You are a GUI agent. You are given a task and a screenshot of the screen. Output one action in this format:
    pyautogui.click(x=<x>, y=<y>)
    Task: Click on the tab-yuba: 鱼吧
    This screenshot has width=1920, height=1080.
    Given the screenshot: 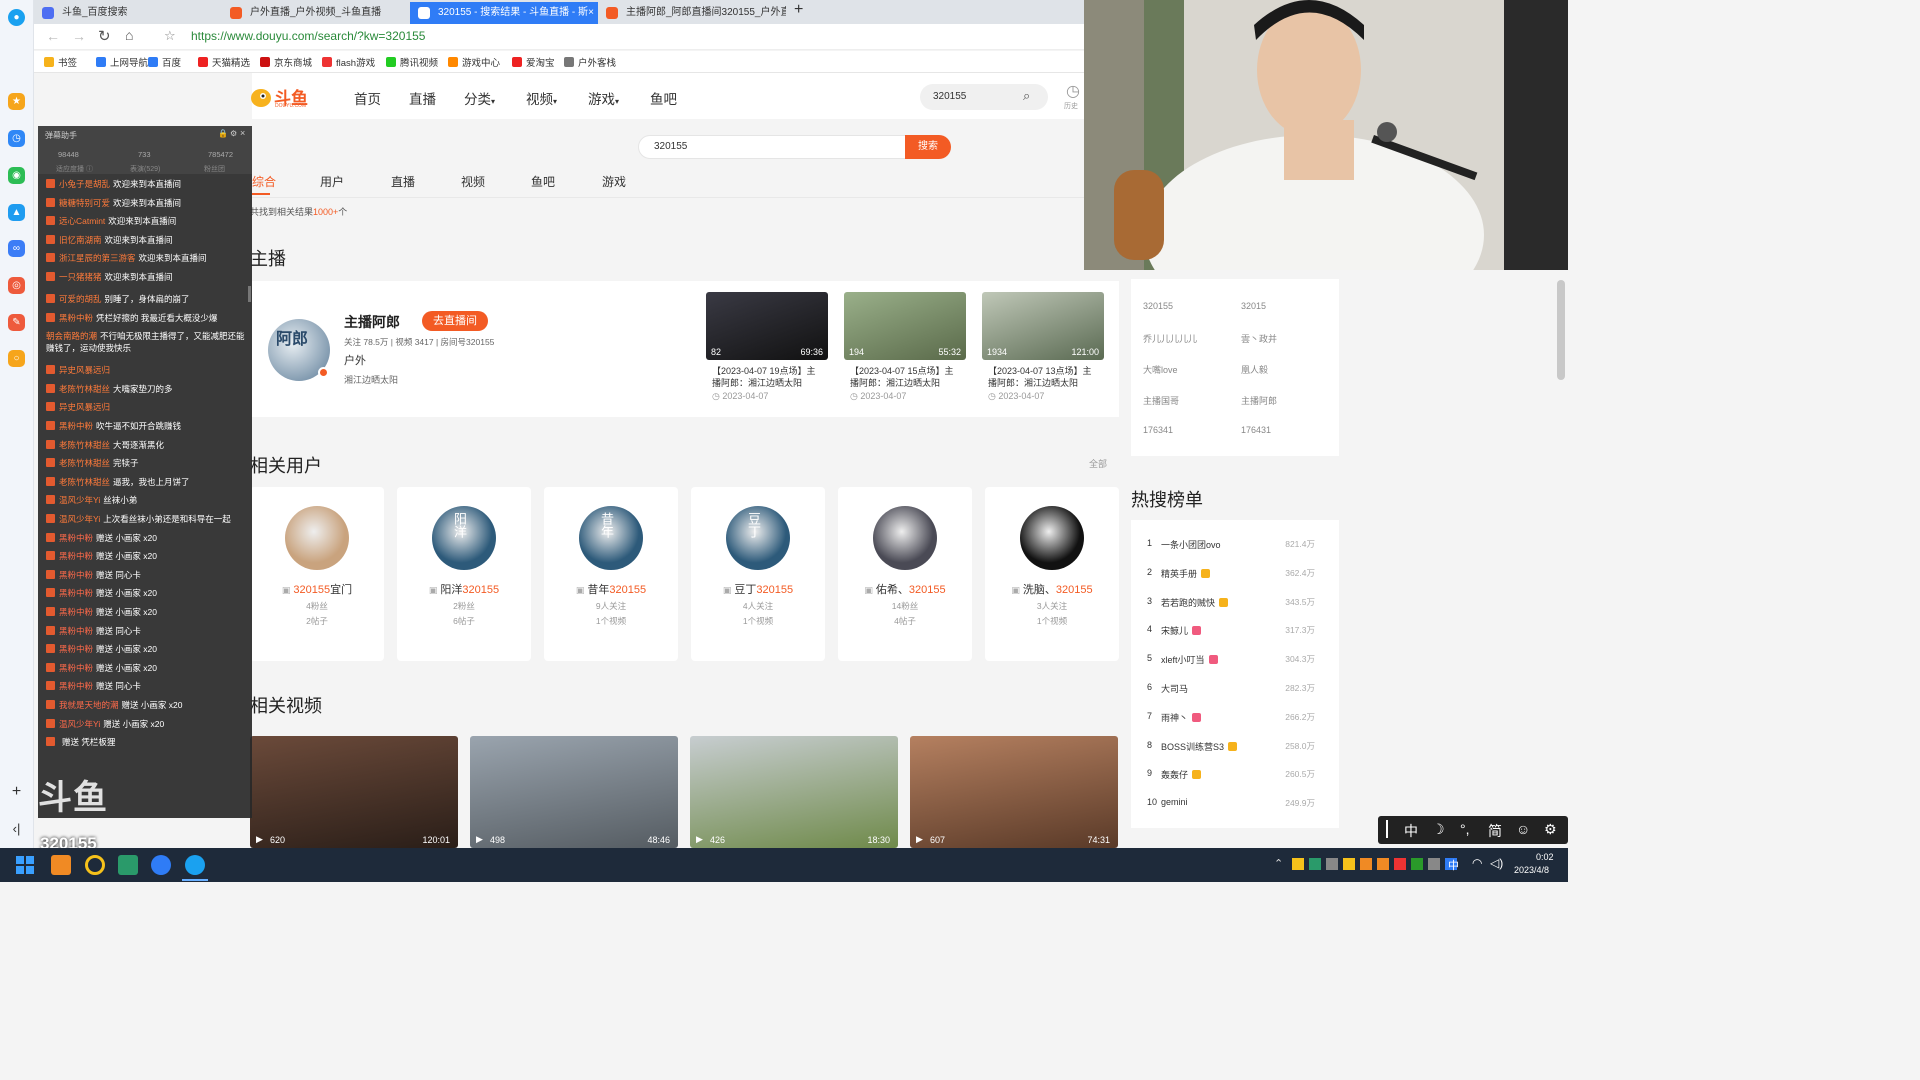 What is the action you would take?
    pyautogui.click(x=543, y=181)
    